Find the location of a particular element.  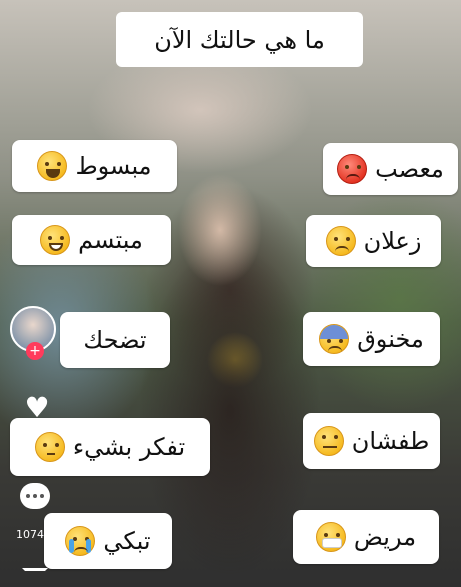

option-angry: معصب is located at coordinates (390, 169).